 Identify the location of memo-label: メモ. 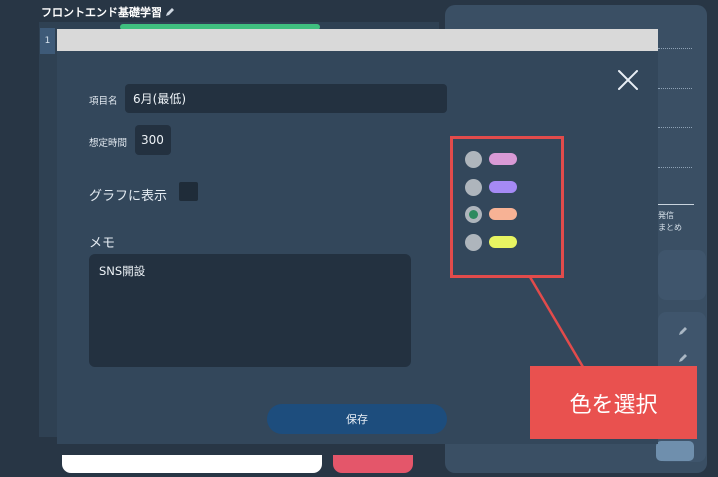
(102, 243).